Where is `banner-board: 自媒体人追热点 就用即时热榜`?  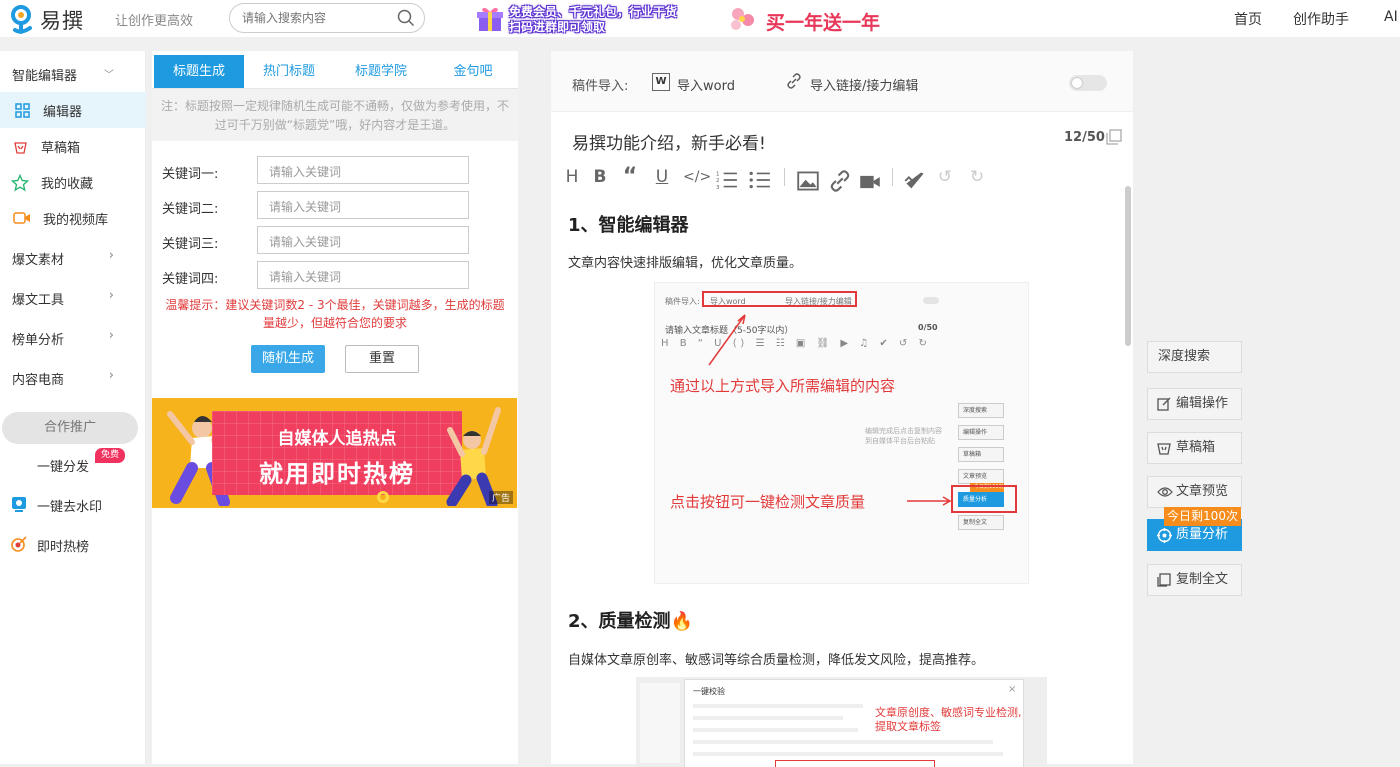
banner-board: 自媒体人追热点 就用即时热榜 is located at coordinates (337, 453).